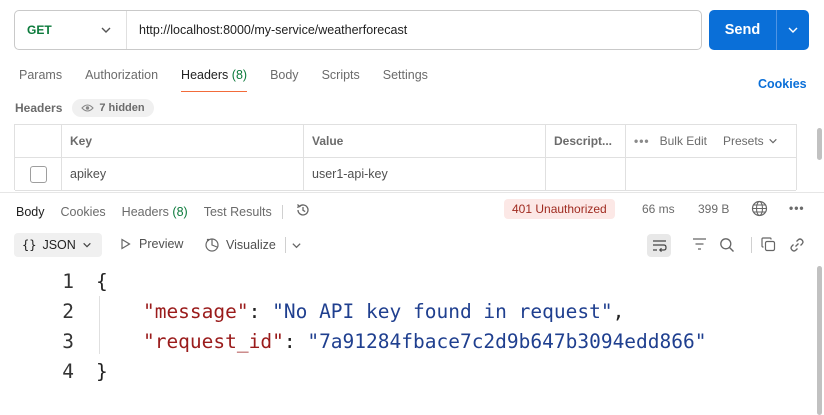 The height and width of the screenshot is (415, 824). What do you see at coordinates (83, 212) in the screenshot?
I see `response-tab-cookies: Cookies` at bounding box center [83, 212].